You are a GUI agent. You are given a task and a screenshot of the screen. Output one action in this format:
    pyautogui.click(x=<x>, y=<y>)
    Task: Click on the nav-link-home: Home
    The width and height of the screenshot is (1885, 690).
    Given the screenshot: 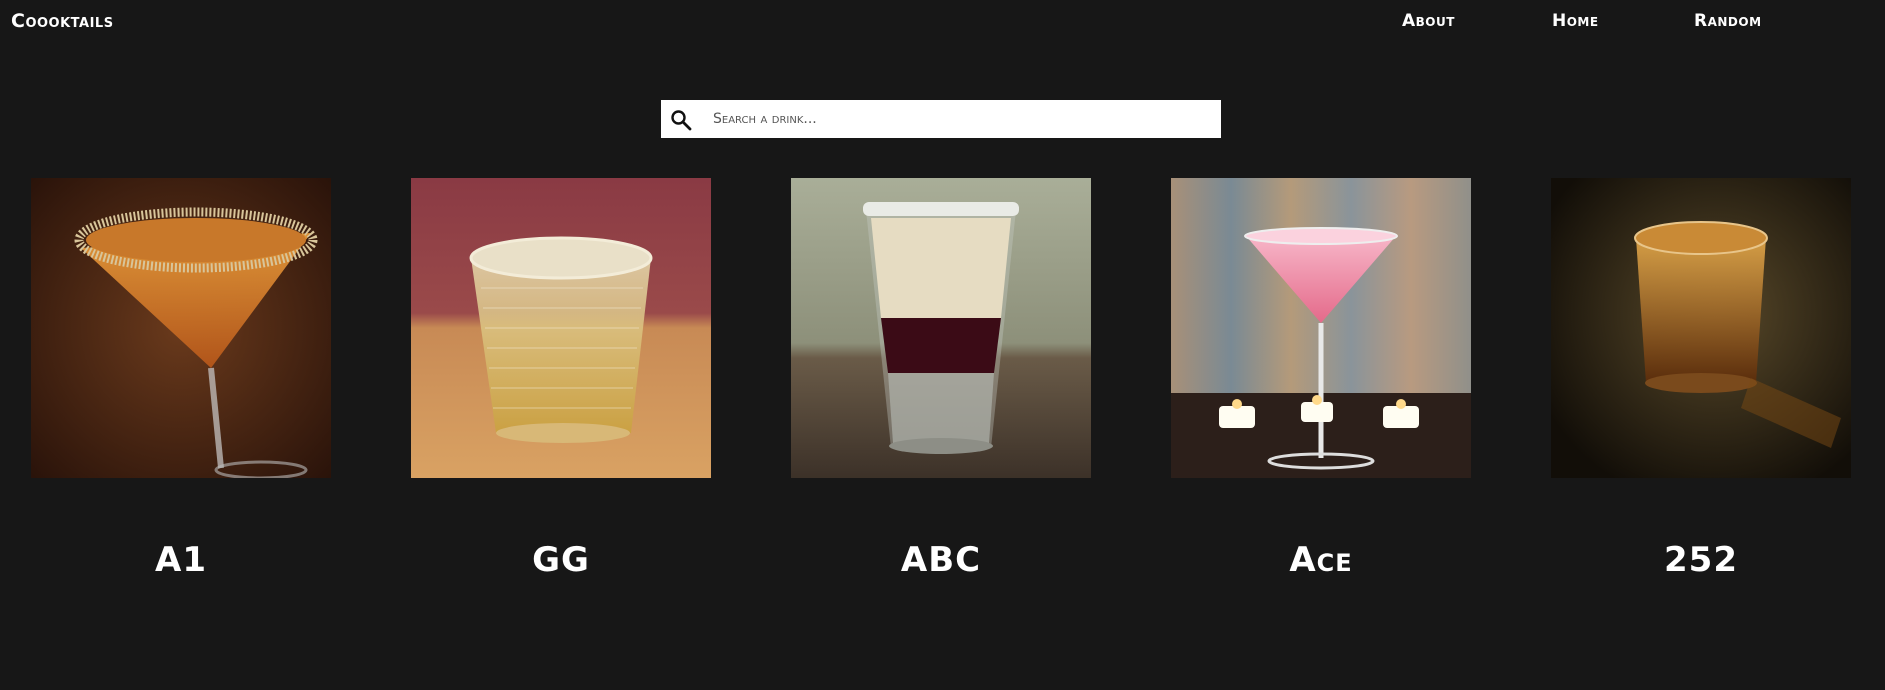 What is the action you would take?
    pyautogui.click(x=1575, y=21)
    